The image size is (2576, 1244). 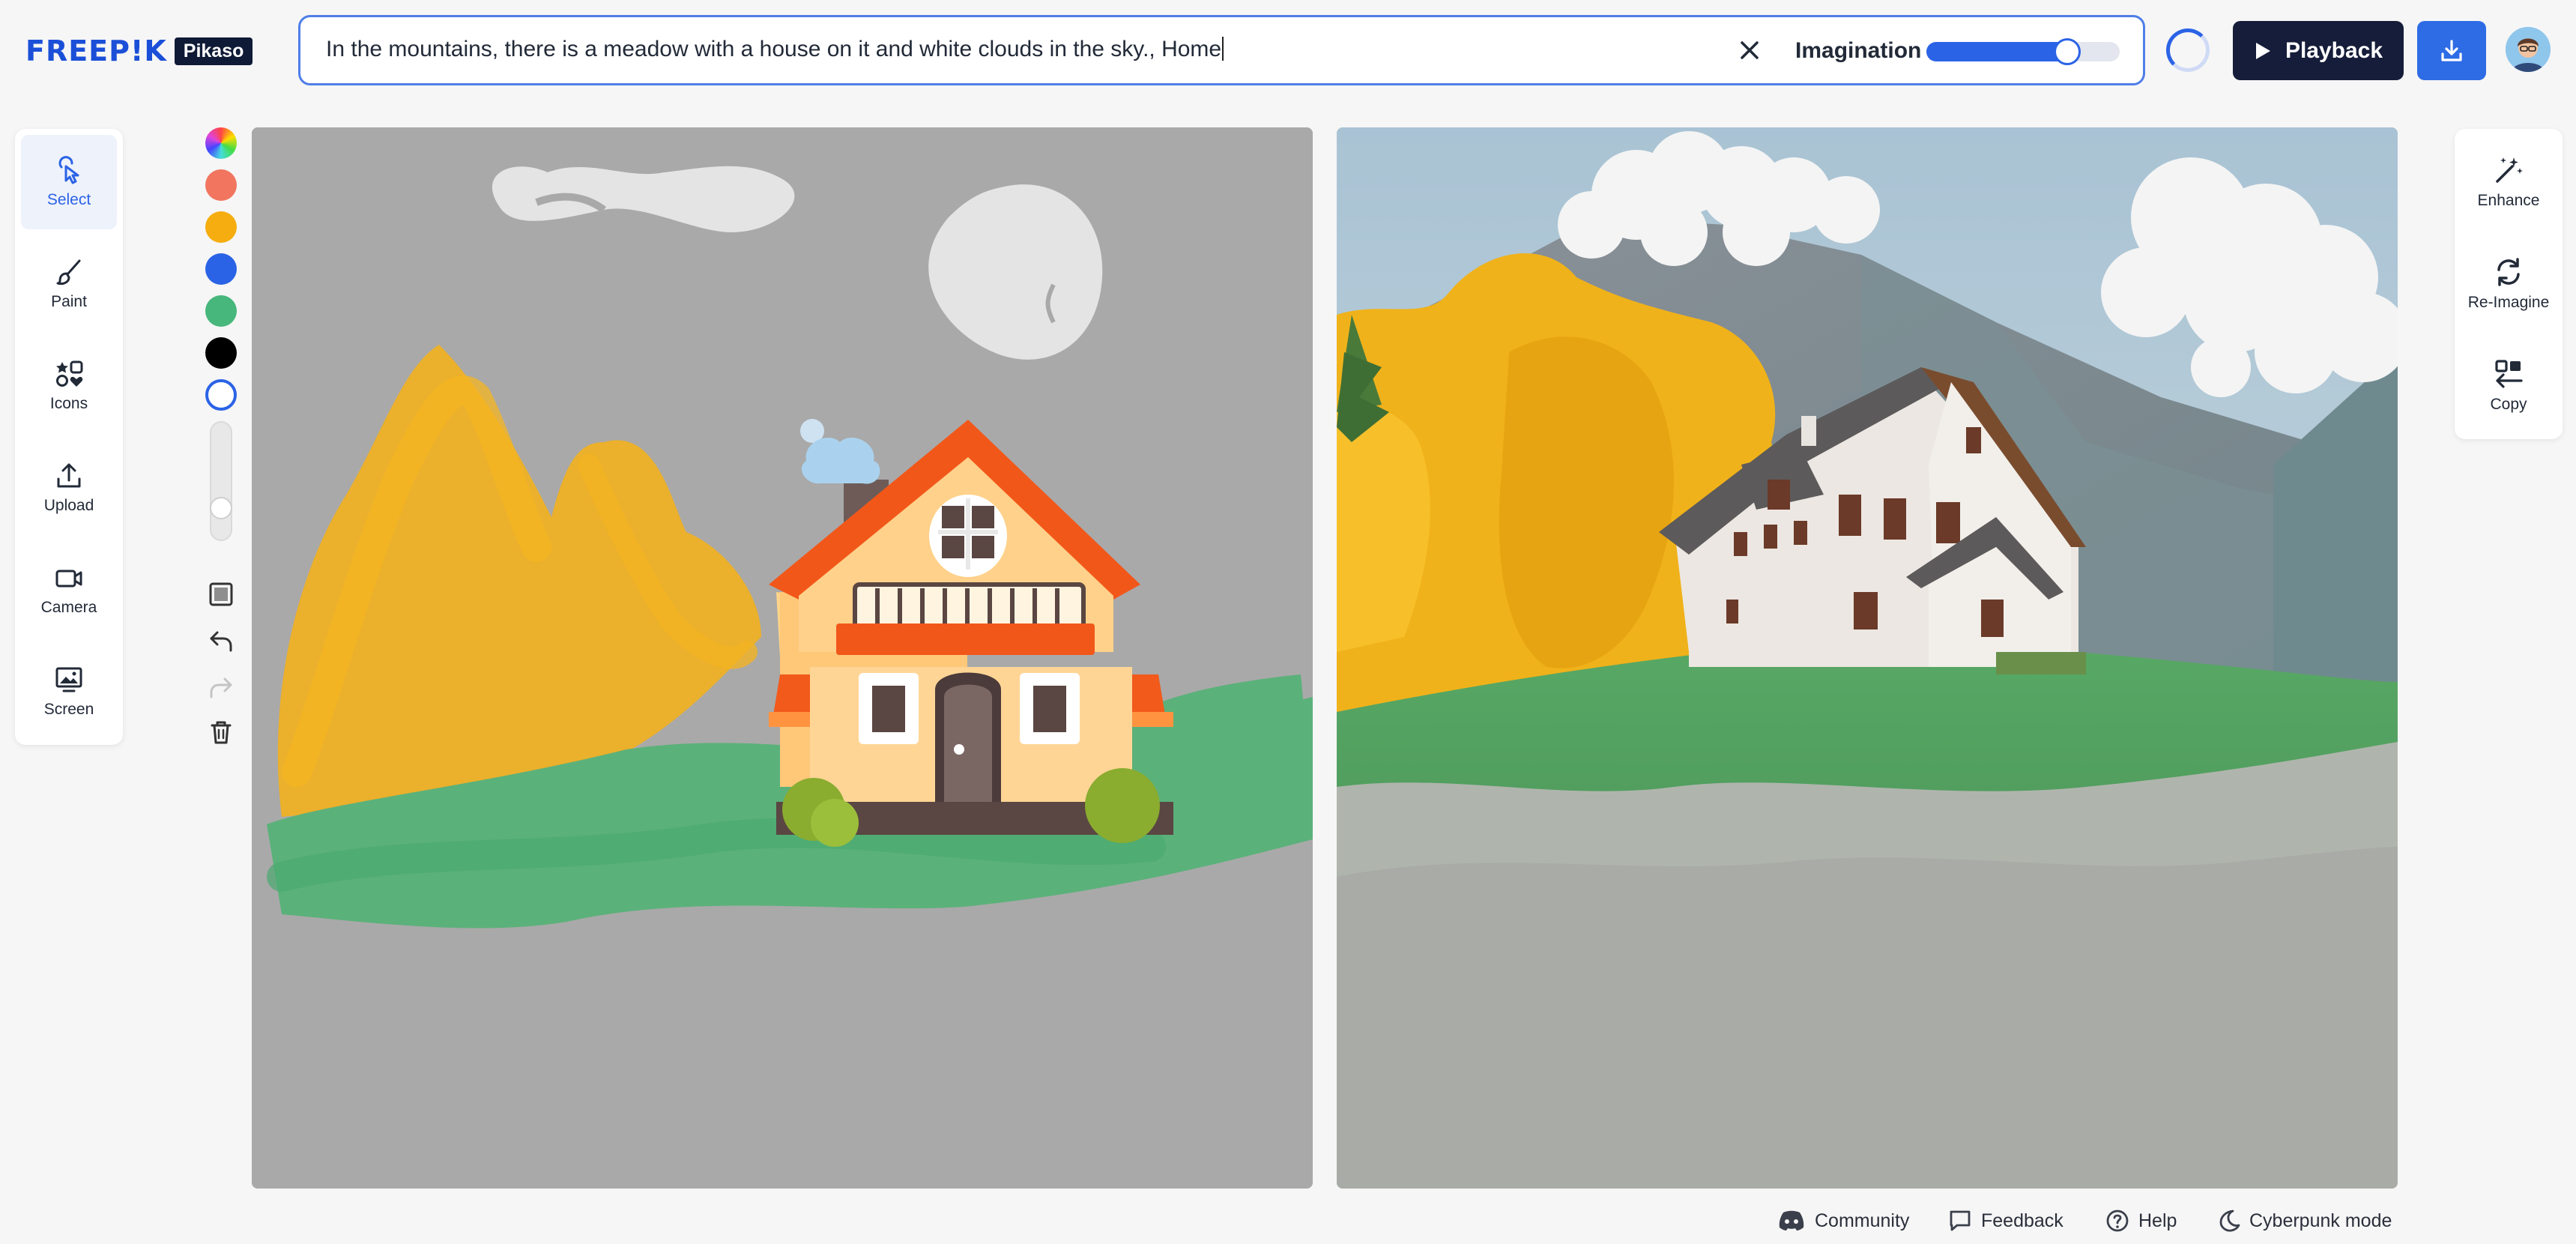 What do you see at coordinates (213, 51) in the screenshot?
I see `pikaso-badge: Pikaso` at bounding box center [213, 51].